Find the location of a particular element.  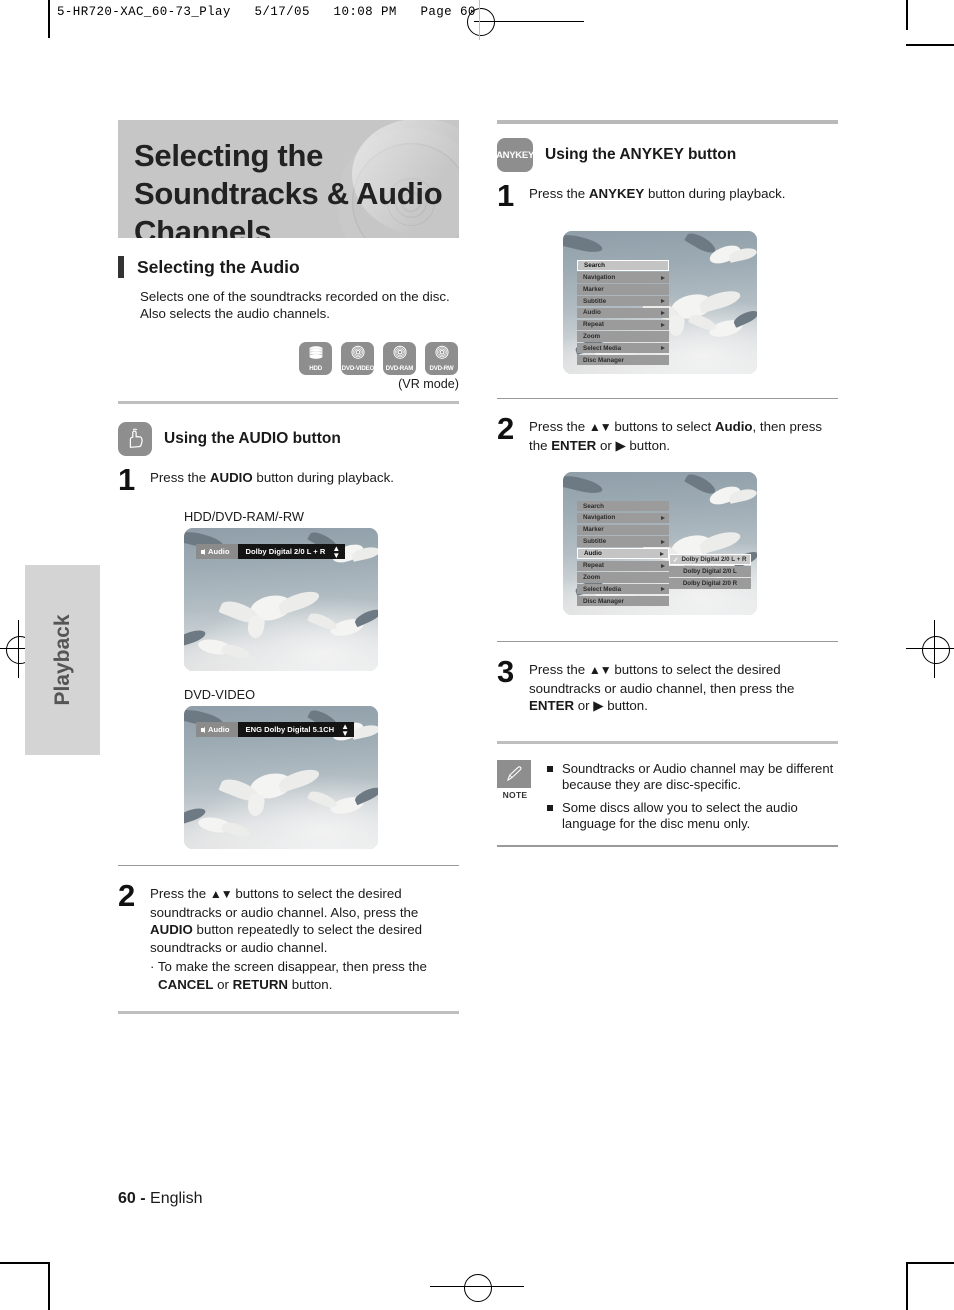

right-column-top-rule is located at coordinates (667, 122).